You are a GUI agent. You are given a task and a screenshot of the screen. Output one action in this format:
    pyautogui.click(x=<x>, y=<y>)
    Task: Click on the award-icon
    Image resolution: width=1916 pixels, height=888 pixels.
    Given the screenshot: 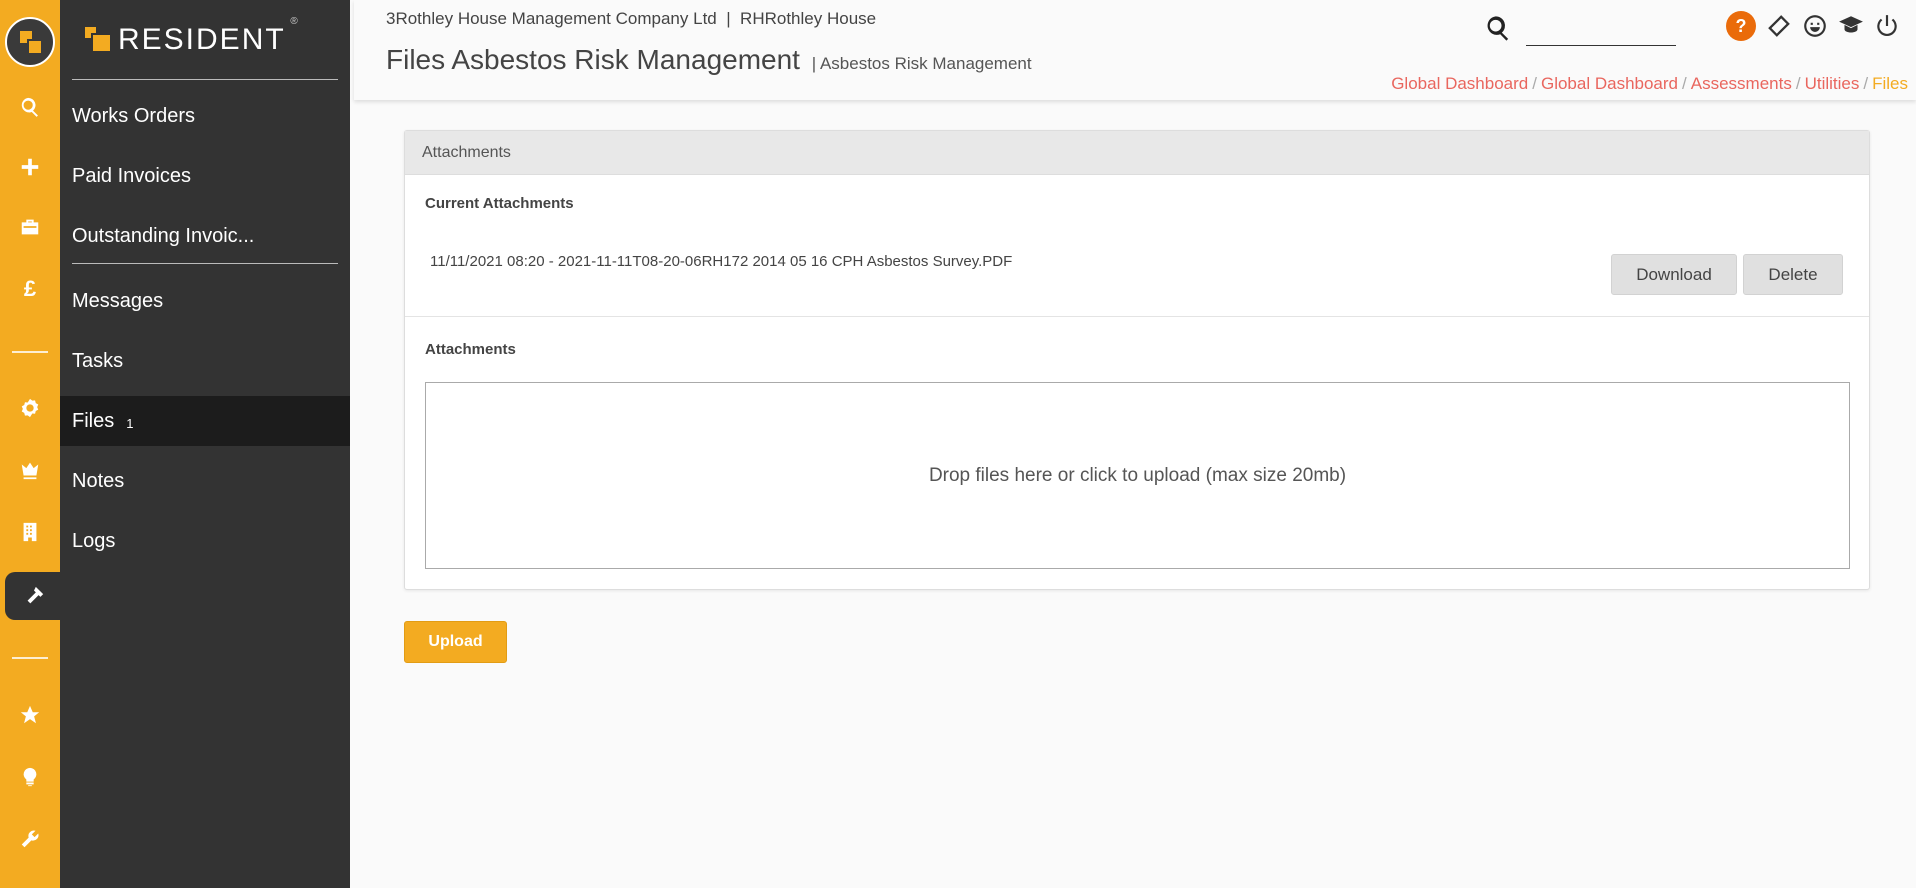 What is the action you would take?
    pyautogui.click(x=30, y=408)
    